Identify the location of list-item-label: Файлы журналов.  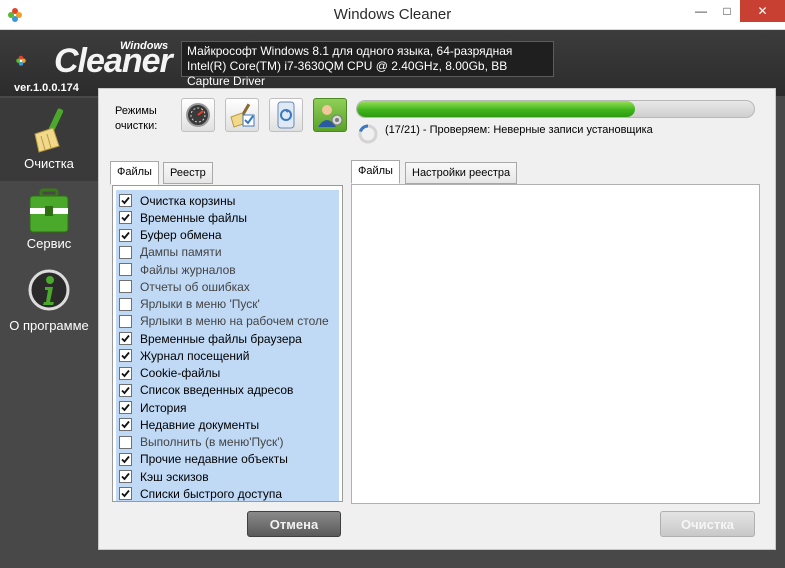
(188, 269).